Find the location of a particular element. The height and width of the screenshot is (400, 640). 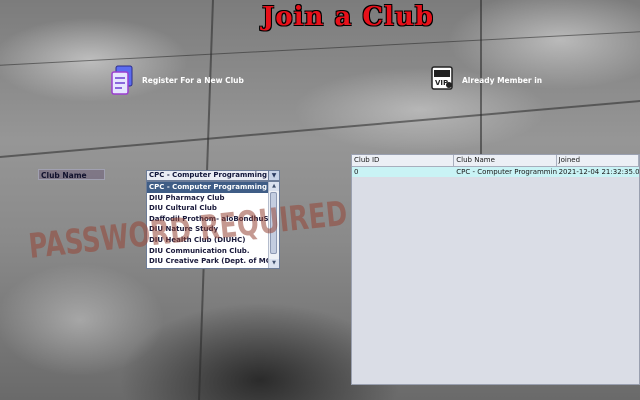

chevron-down-icon: ▼ is located at coordinates (273, 175).